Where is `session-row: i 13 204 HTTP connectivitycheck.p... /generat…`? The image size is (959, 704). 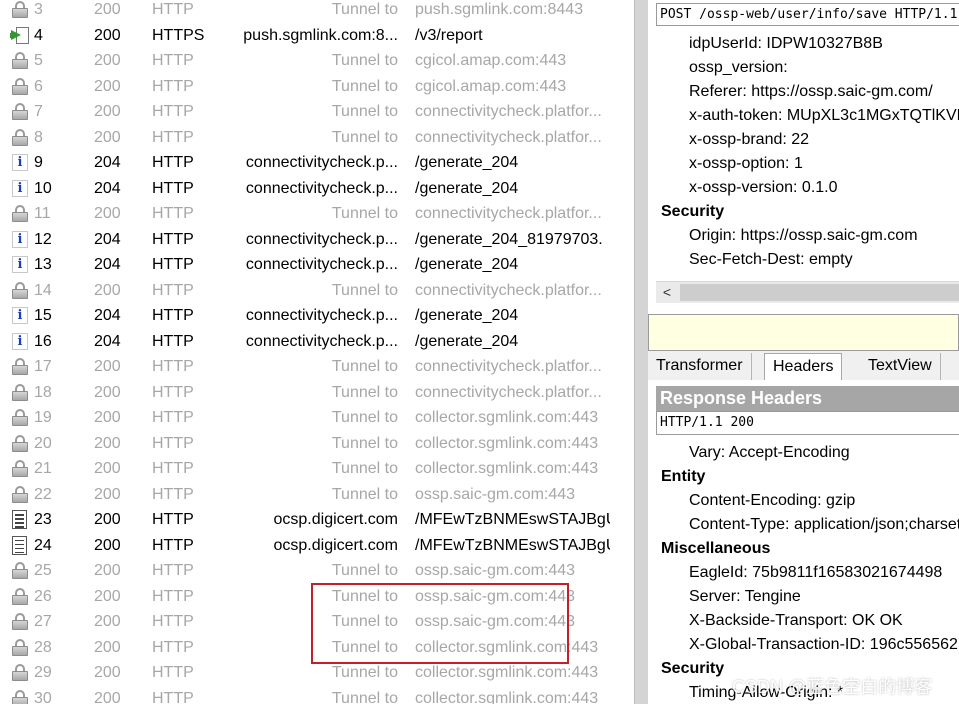
session-row: i 13 204 HTTP connectivitycheck.p... /generat… is located at coordinates (306, 265).